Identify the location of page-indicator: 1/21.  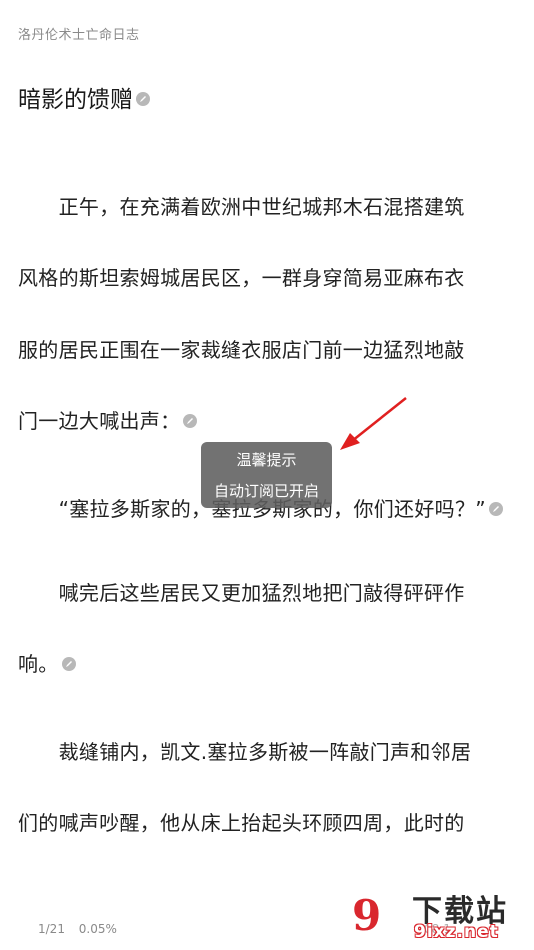
(51, 929).